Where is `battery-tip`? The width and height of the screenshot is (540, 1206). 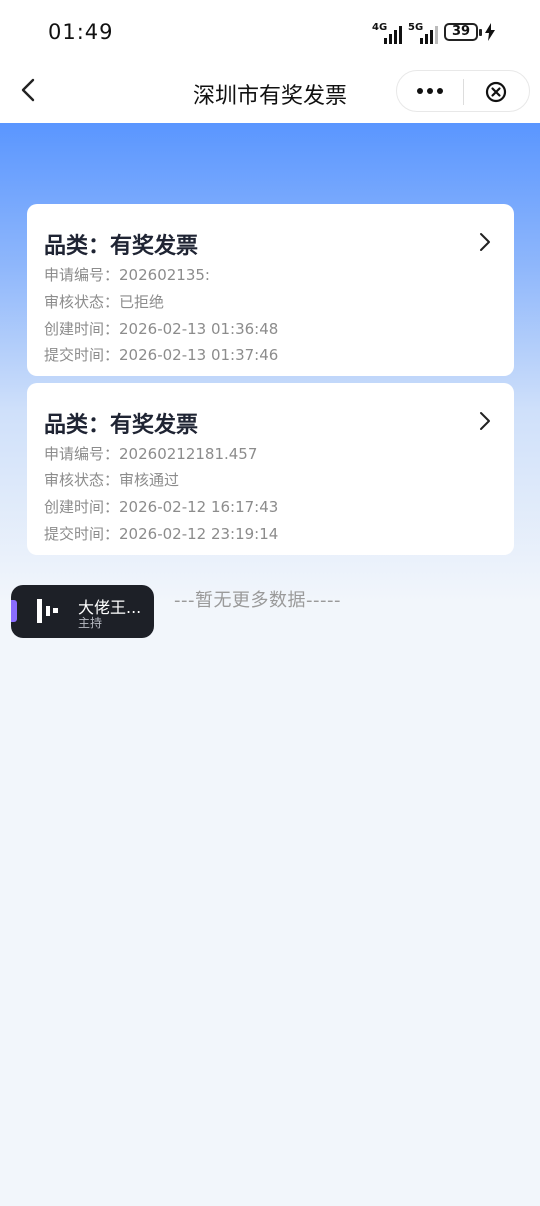
battery-tip is located at coordinates (480, 32).